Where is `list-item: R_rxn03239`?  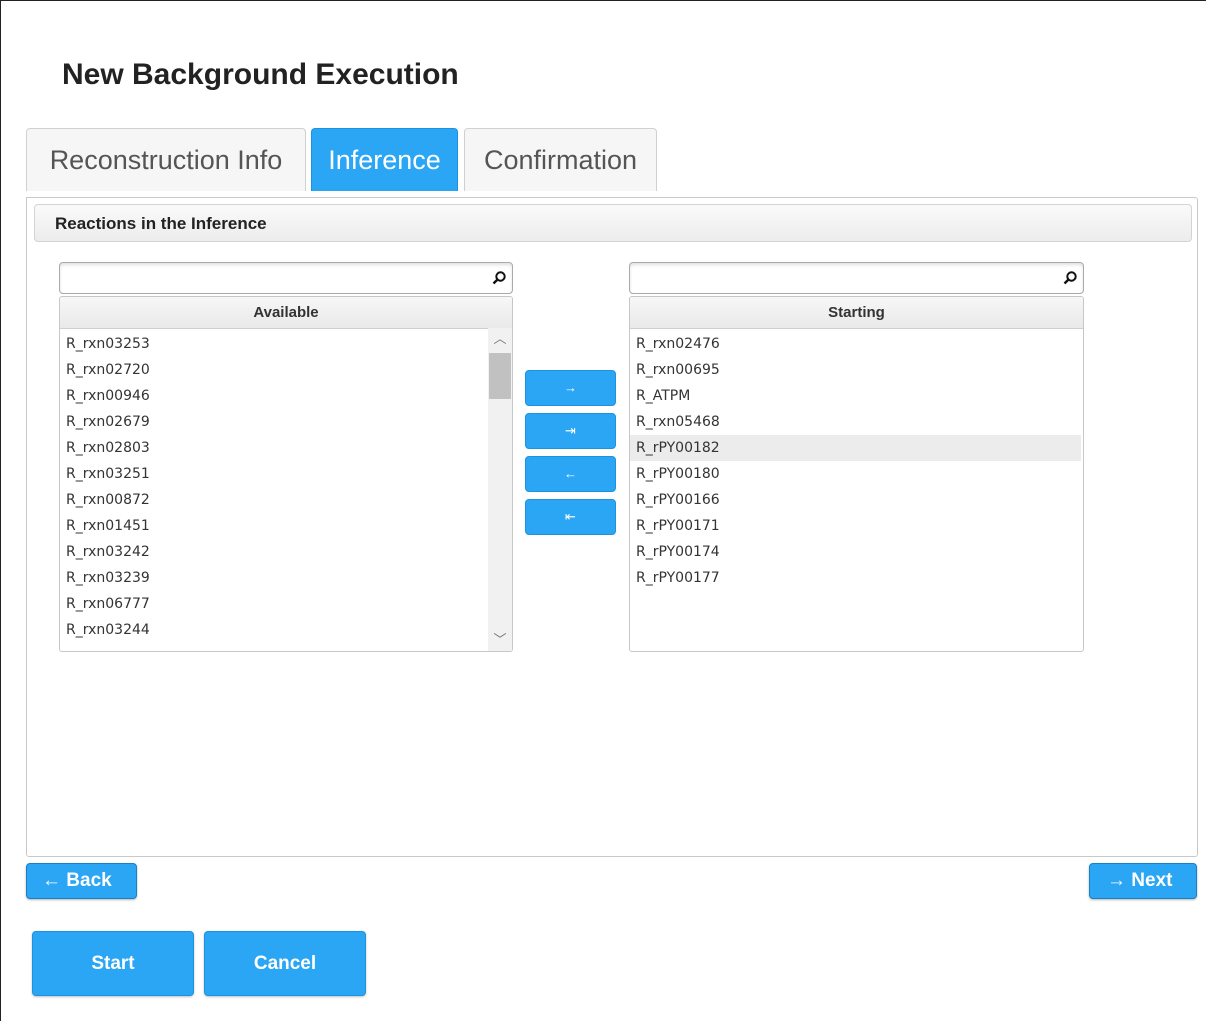 list-item: R_rxn03239 is located at coordinates (286, 578).